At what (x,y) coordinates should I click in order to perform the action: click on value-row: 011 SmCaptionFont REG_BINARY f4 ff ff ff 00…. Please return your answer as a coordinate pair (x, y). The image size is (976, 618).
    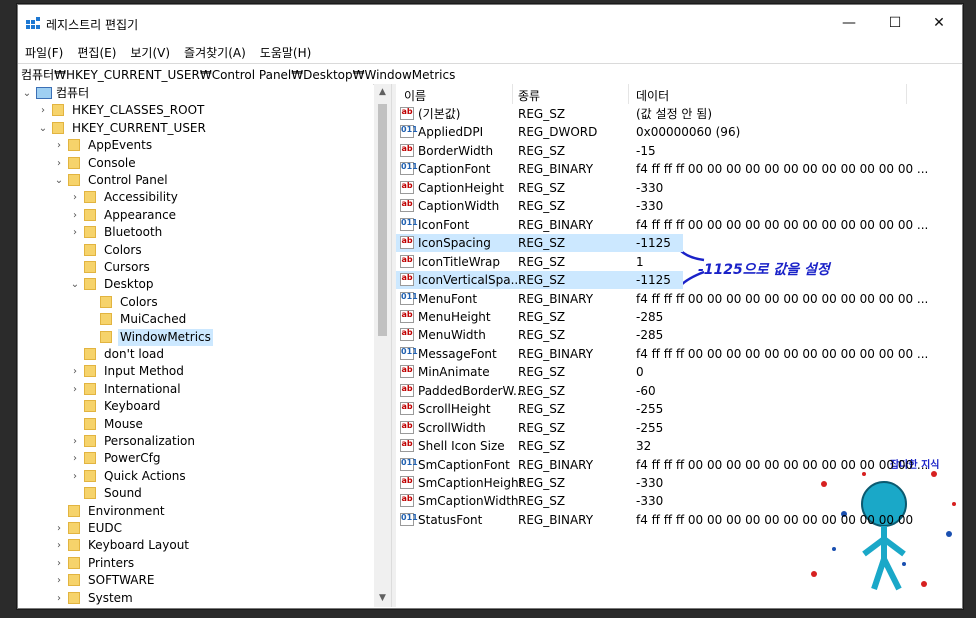
    Looking at the image, I should click on (679, 465).